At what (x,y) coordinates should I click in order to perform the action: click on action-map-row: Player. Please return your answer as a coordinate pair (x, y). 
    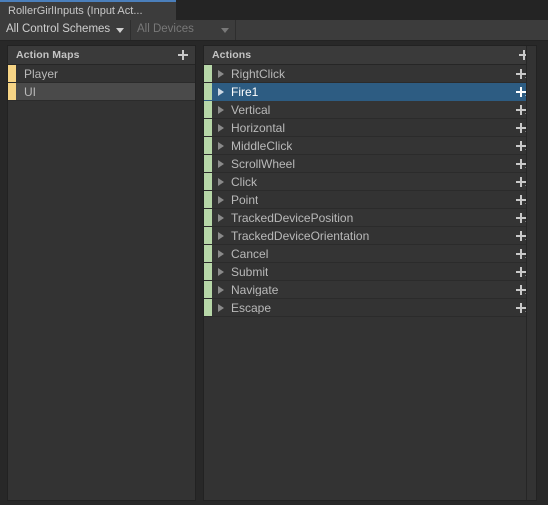
    Looking at the image, I should click on (101, 74).